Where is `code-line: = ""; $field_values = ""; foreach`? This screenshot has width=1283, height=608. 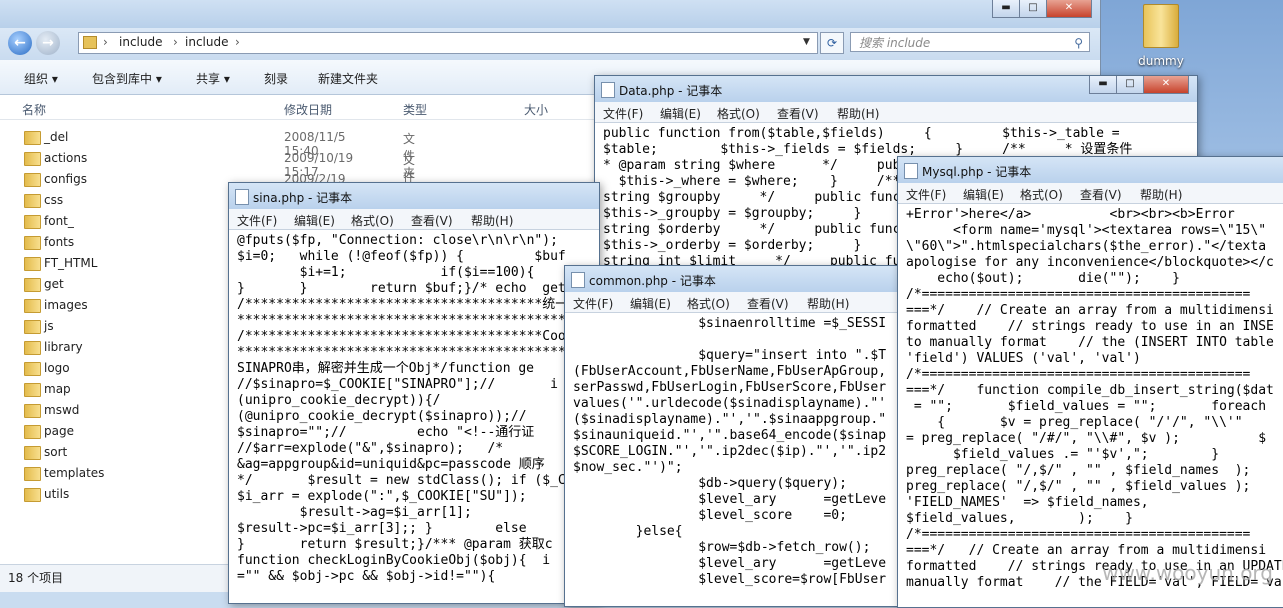 code-line: = ""; $field_values = ""; foreach is located at coordinates (1086, 406).